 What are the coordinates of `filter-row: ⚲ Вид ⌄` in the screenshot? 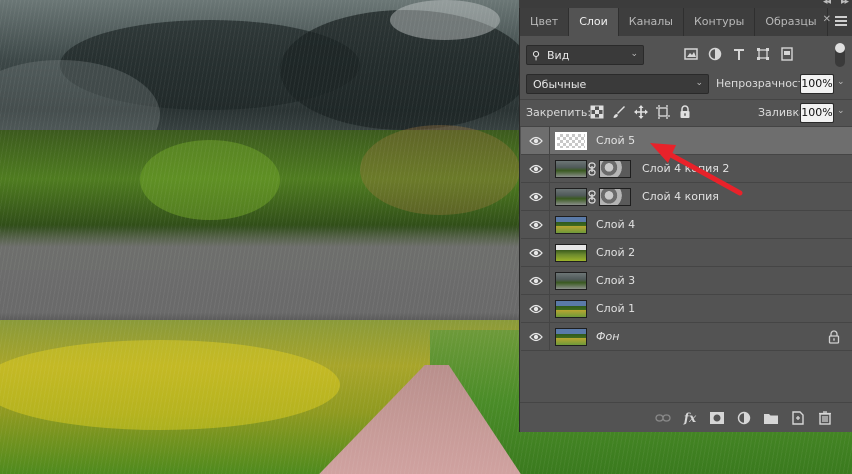 It's located at (686, 55).